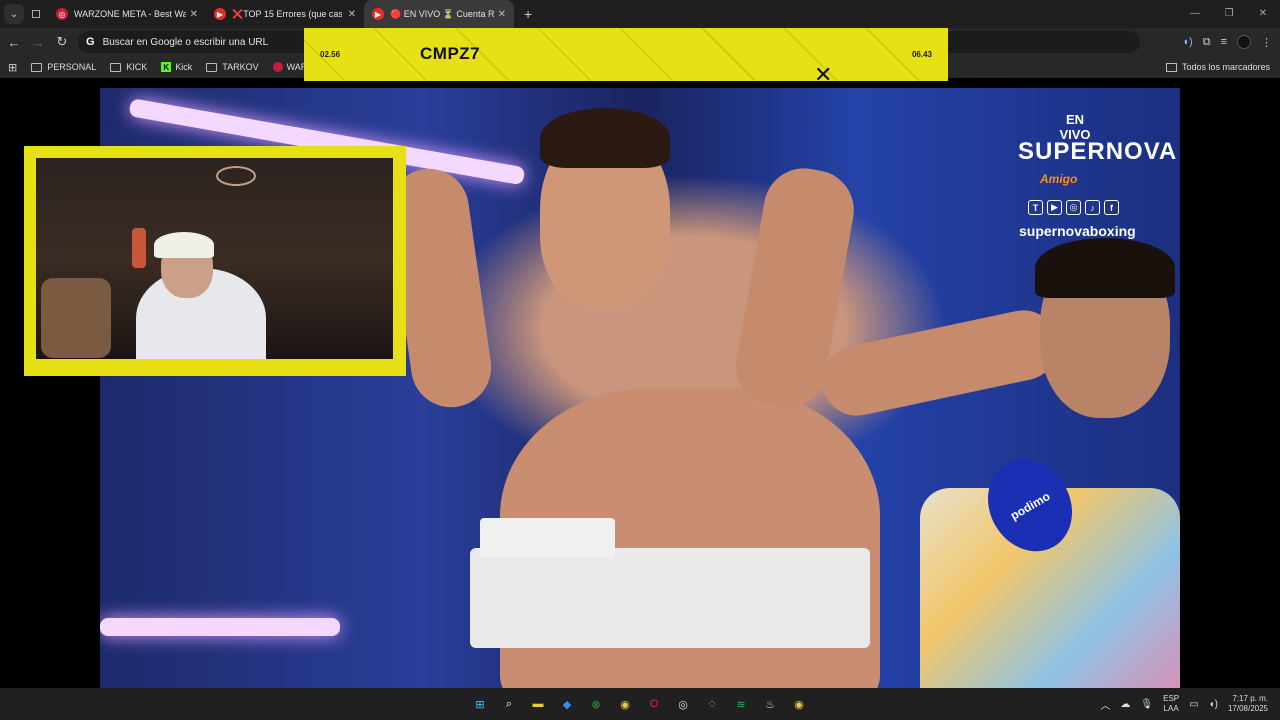 The width and height of the screenshot is (1280, 720). I want to click on tab-top-errores: ▶ ❌TOP 15 Errores (que casi TODOS ✕, so click(285, 14).